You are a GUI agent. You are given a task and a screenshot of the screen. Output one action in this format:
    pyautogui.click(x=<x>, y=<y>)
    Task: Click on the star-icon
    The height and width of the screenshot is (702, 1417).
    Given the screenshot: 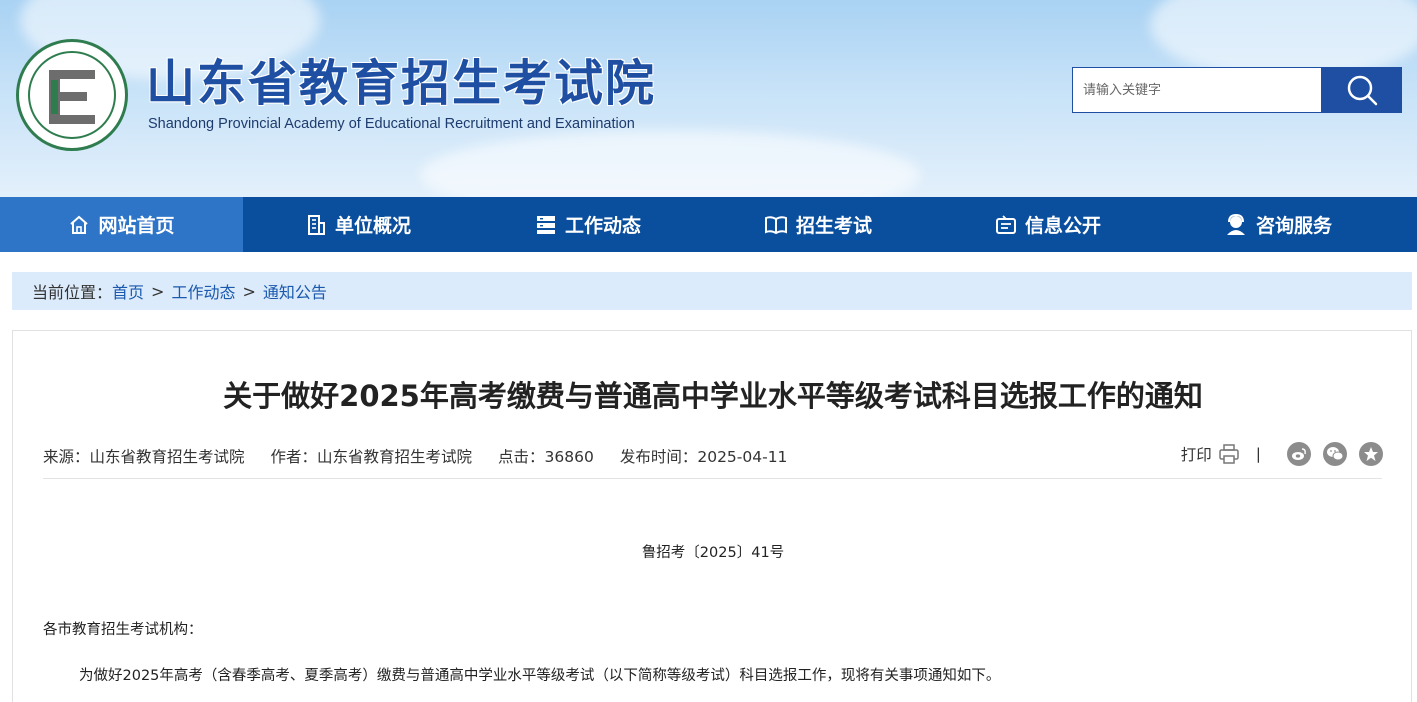 What is the action you would take?
    pyautogui.click(x=1371, y=454)
    